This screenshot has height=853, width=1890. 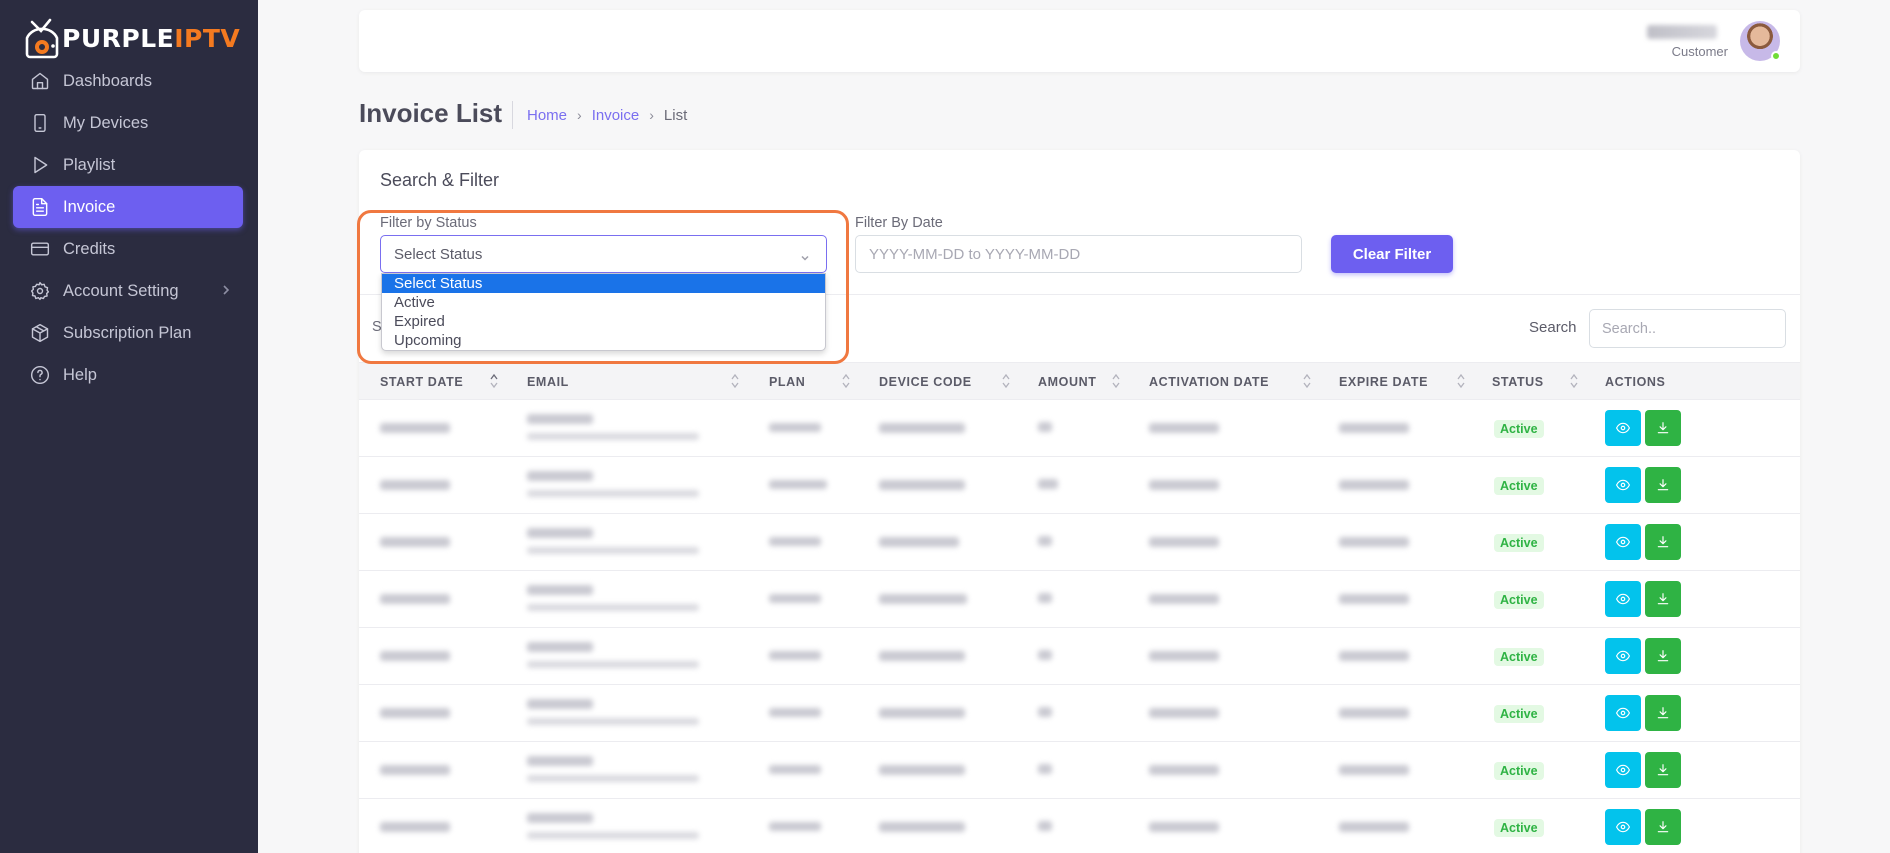 I want to click on status-option-active: Active, so click(x=603, y=302).